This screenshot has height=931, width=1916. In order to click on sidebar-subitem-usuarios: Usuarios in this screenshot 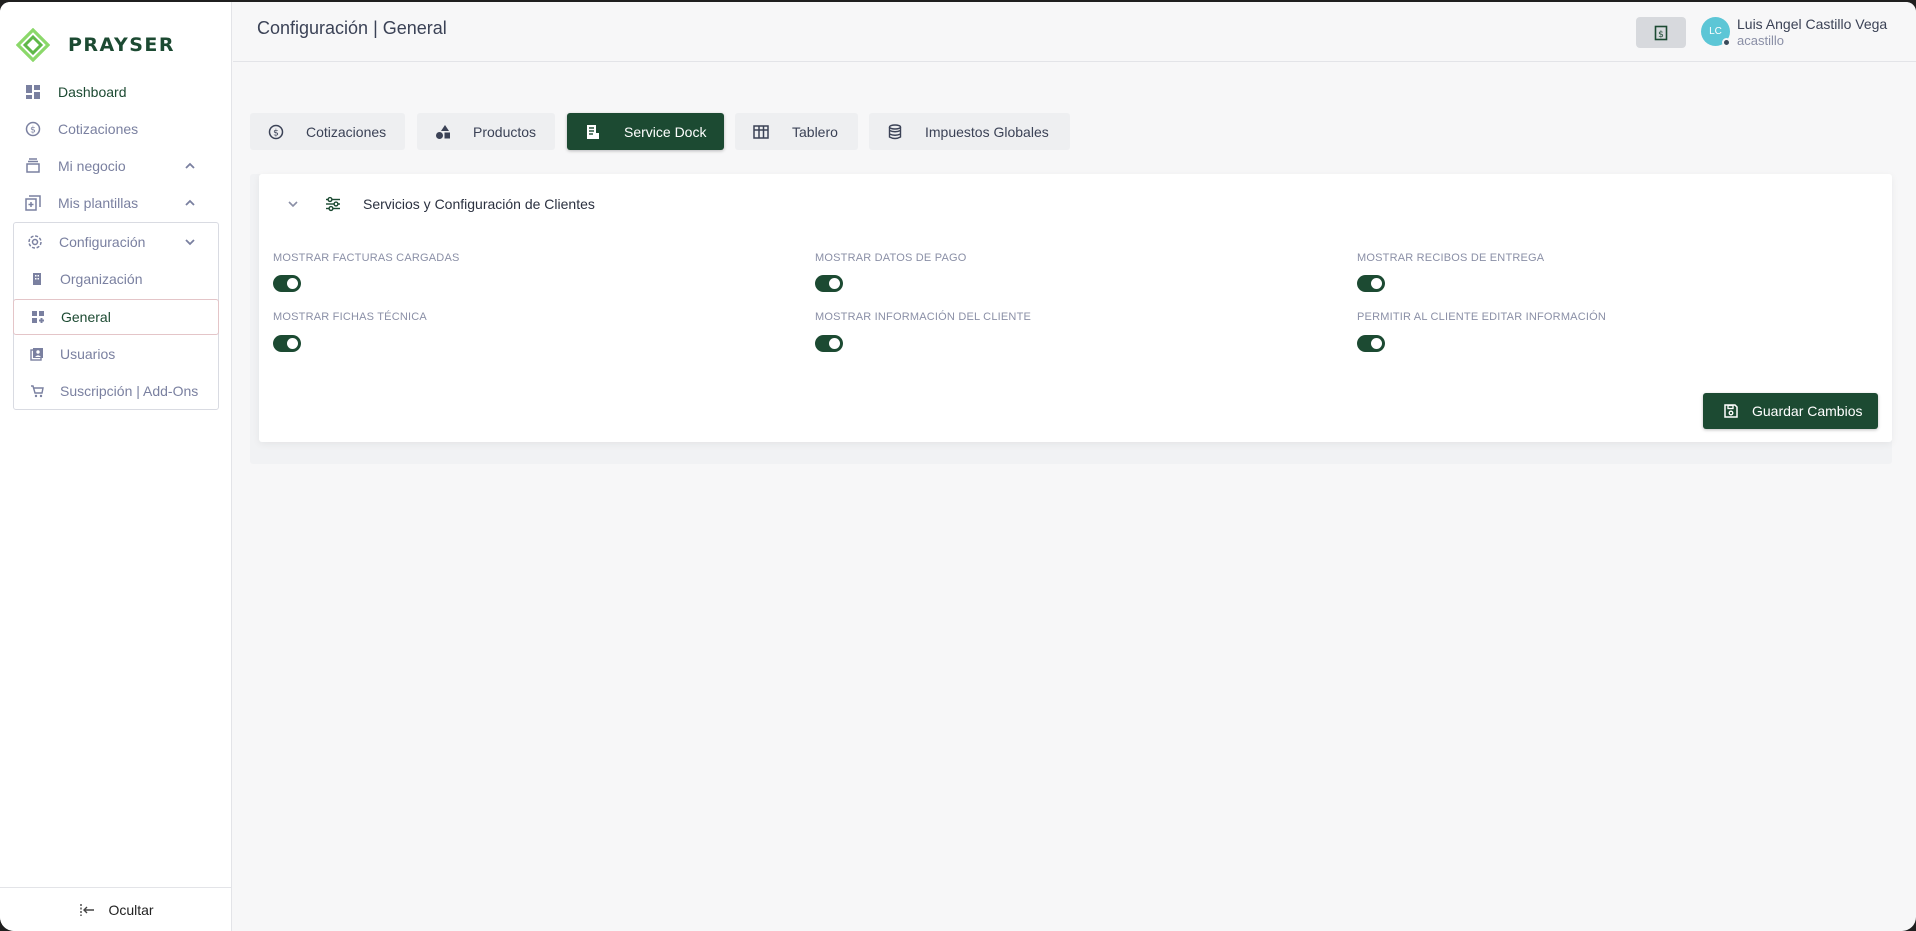, I will do `click(116, 354)`.